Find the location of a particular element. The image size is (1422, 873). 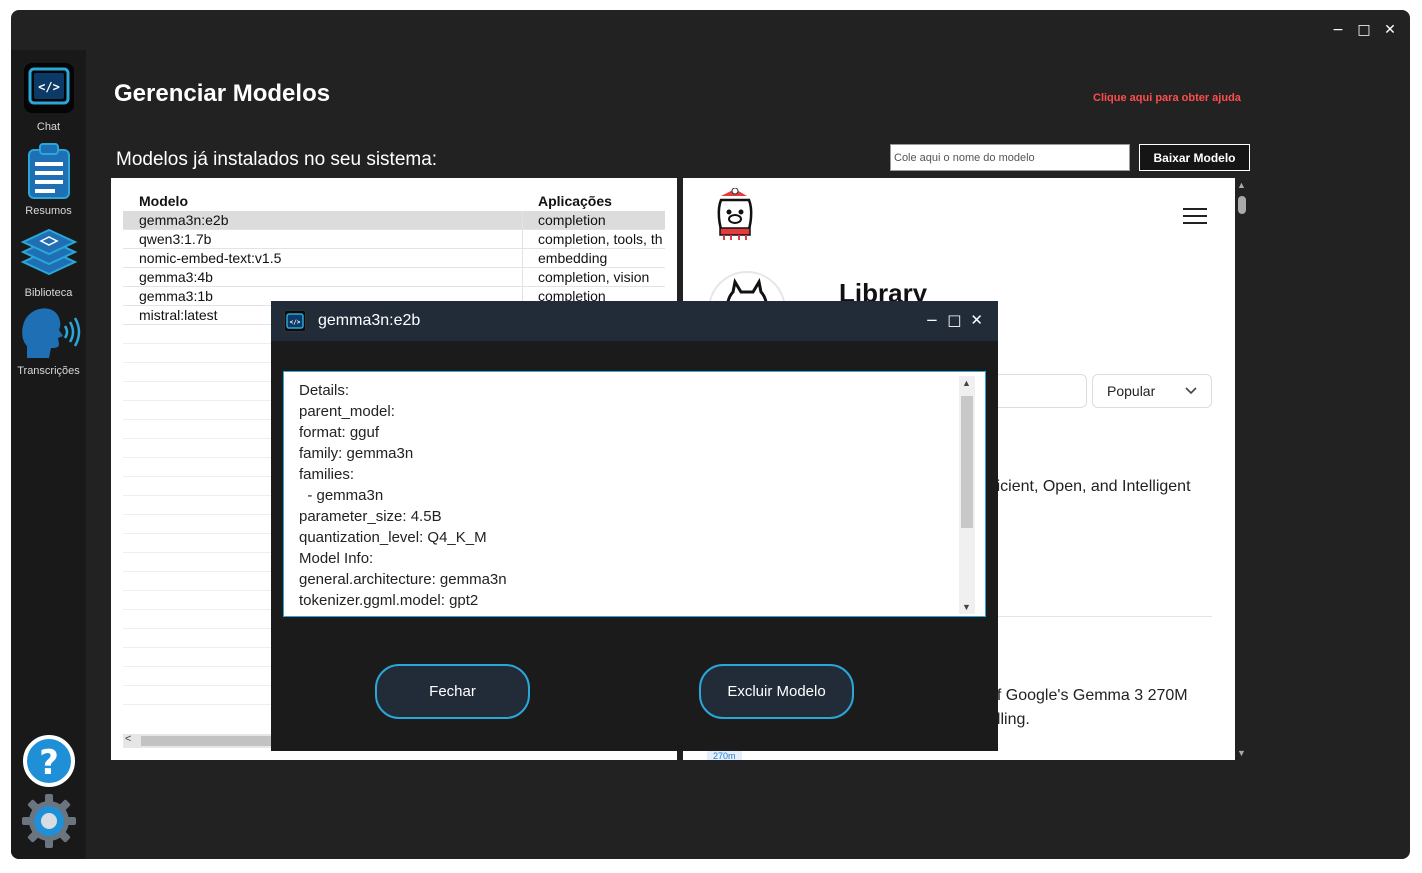

column-header-model: Modelo is located at coordinates (323, 199).